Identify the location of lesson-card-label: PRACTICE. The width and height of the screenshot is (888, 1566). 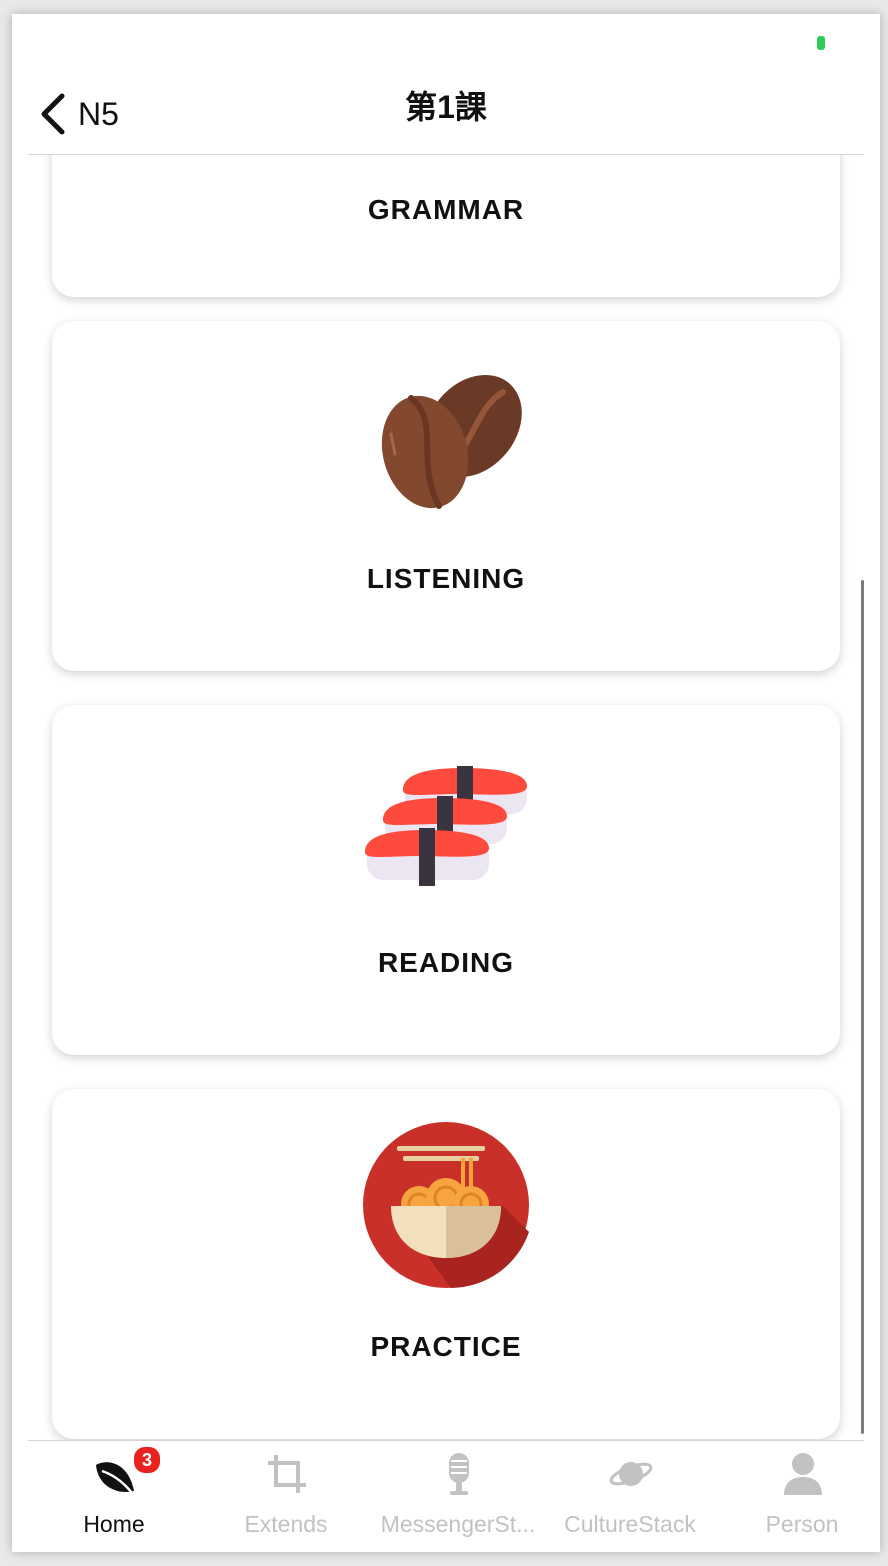
(446, 1346).